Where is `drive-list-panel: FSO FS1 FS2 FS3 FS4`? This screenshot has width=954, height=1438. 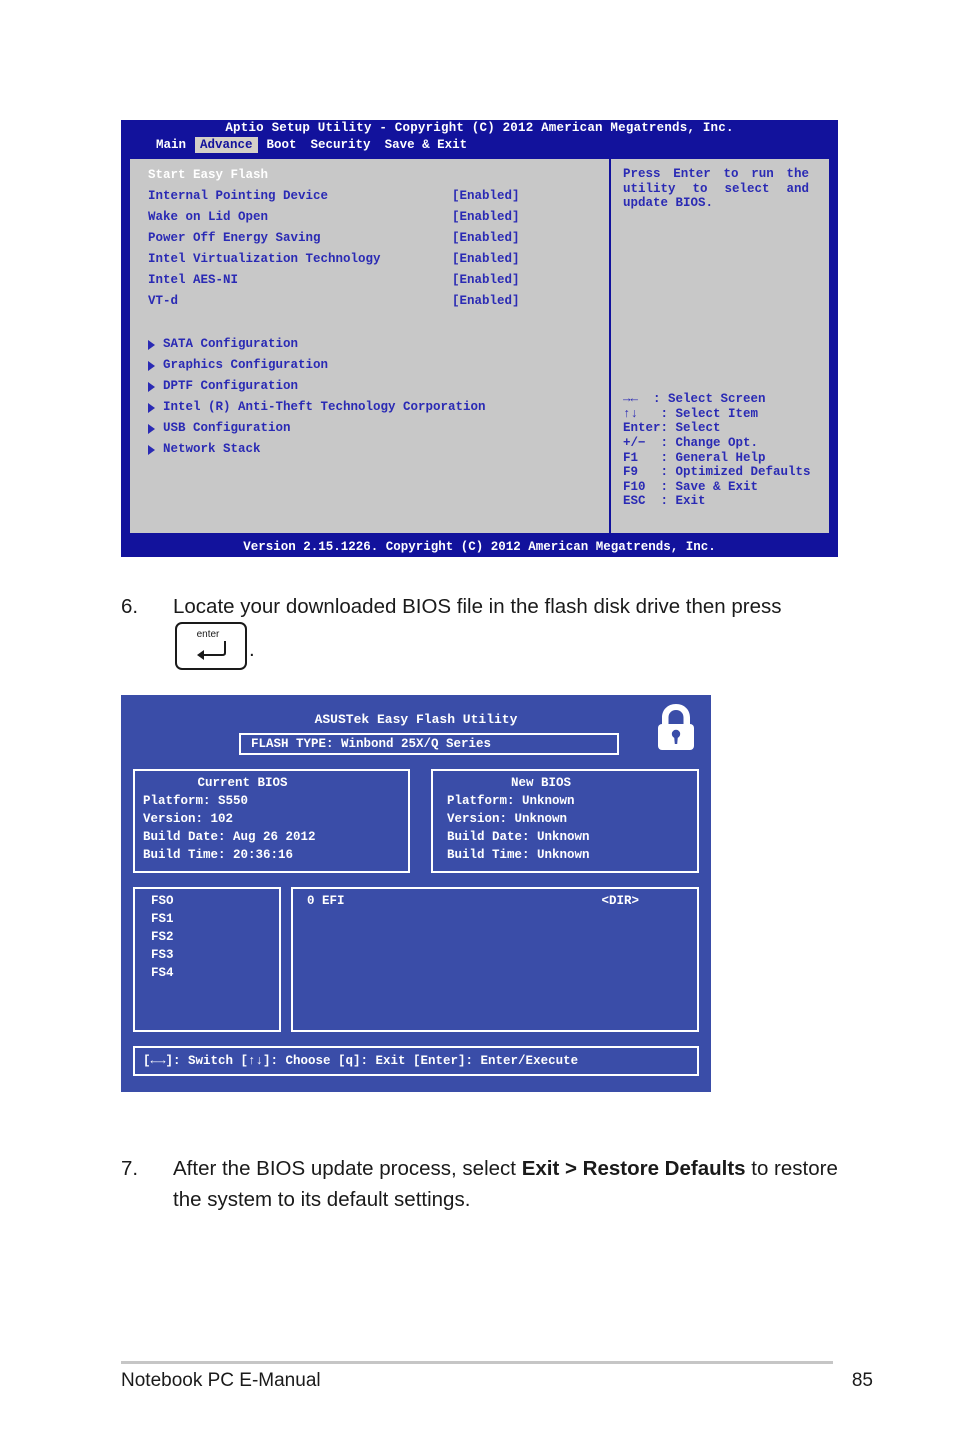
drive-list-panel: FSO FS1 FS2 FS3 FS4 is located at coordinates (207, 959).